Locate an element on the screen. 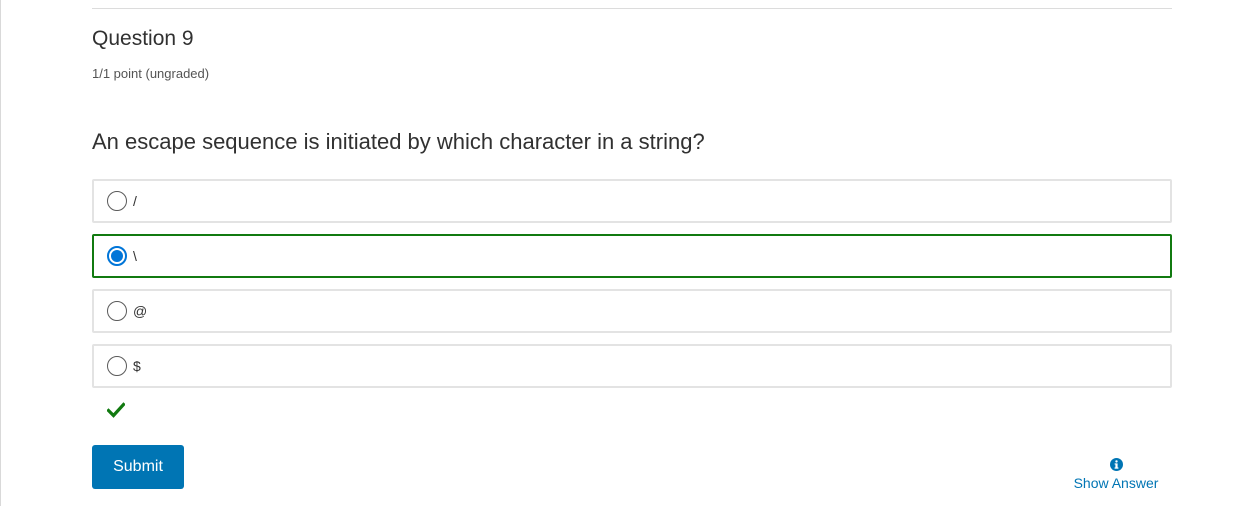  option-label: \ is located at coordinates (135, 256).